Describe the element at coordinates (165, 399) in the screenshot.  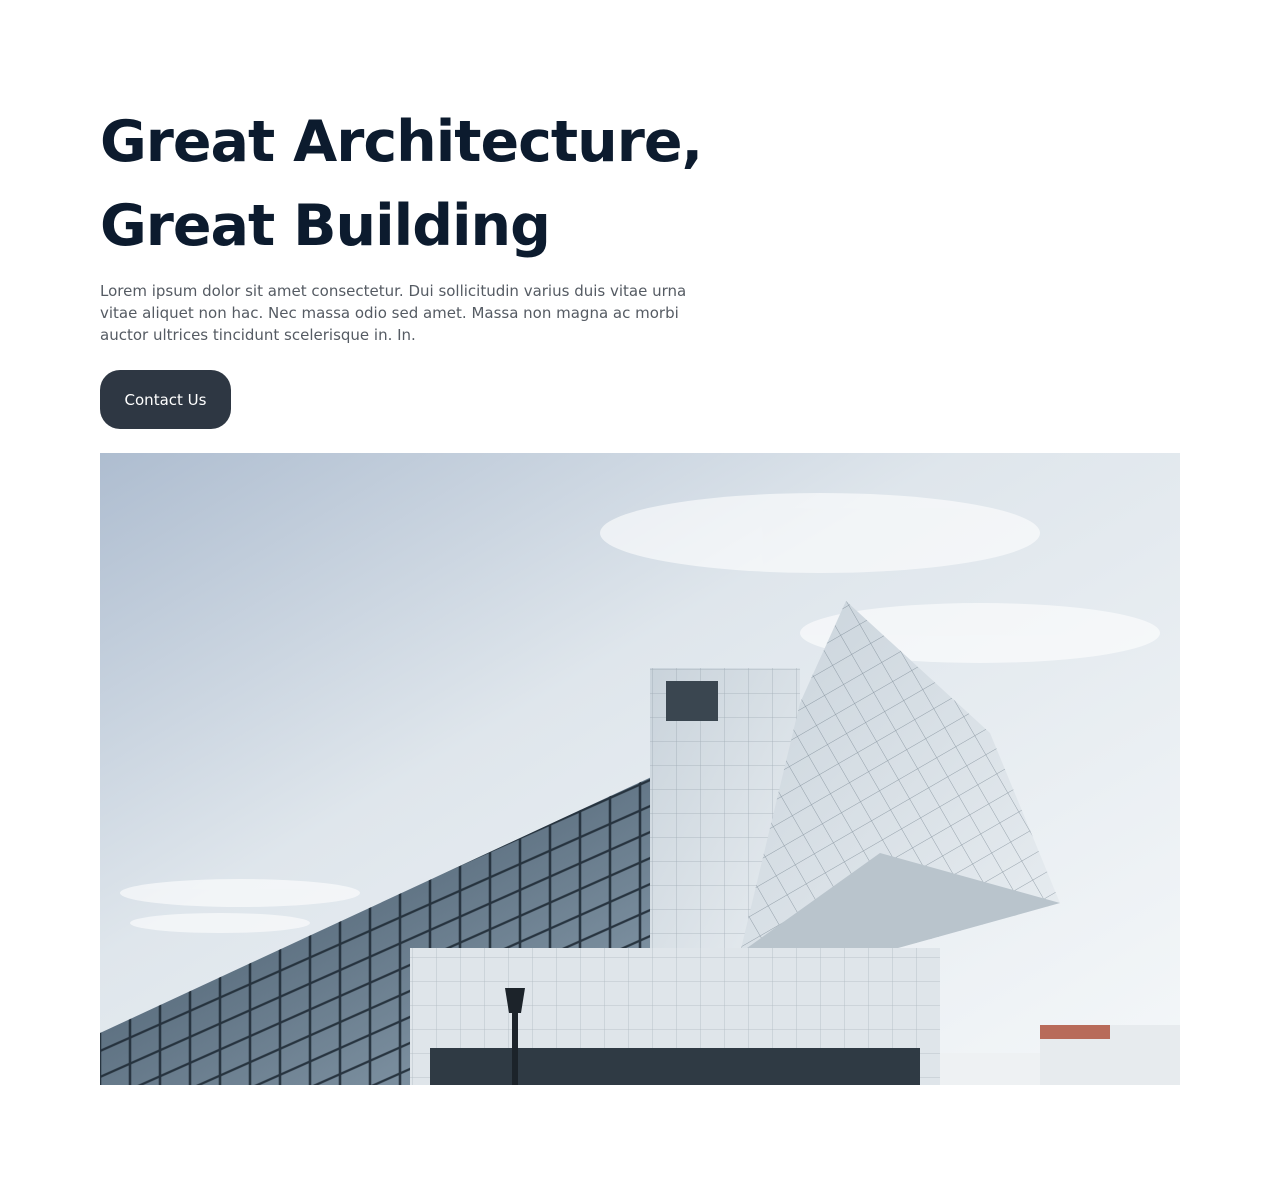
I see `contact-us-button: Contact Us` at that location.